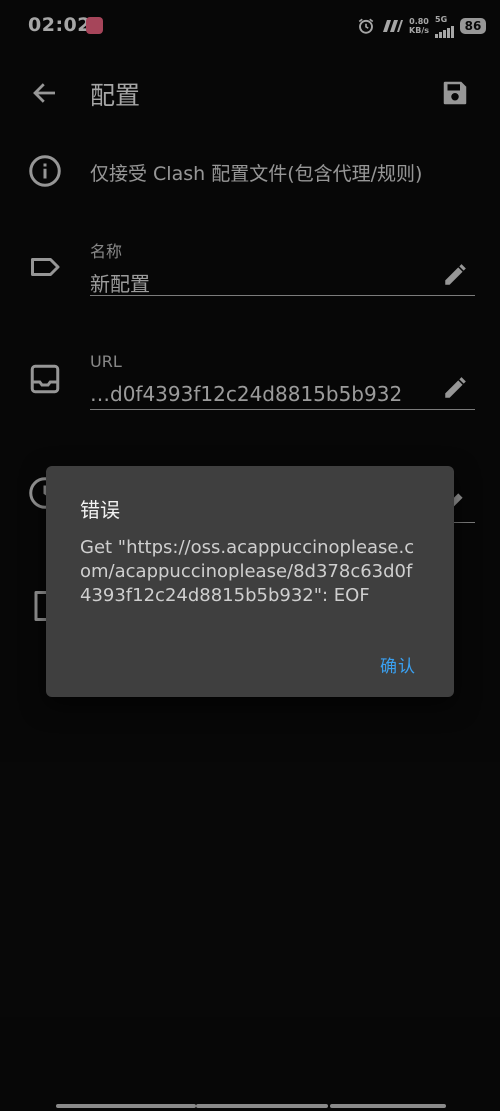 This screenshot has height=1111, width=500. I want to click on confirm-button: 确认, so click(398, 664).